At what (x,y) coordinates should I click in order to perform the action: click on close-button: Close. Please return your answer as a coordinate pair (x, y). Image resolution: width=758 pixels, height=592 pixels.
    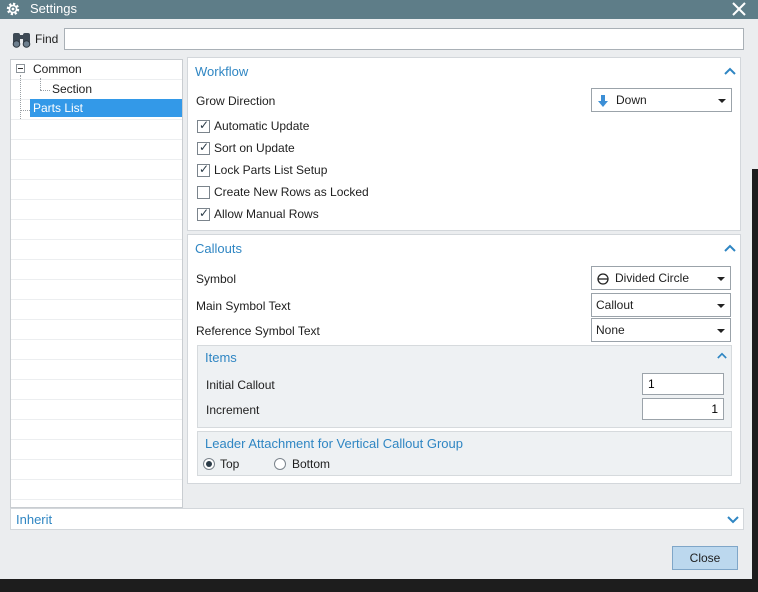
    Looking at the image, I should click on (705, 558).